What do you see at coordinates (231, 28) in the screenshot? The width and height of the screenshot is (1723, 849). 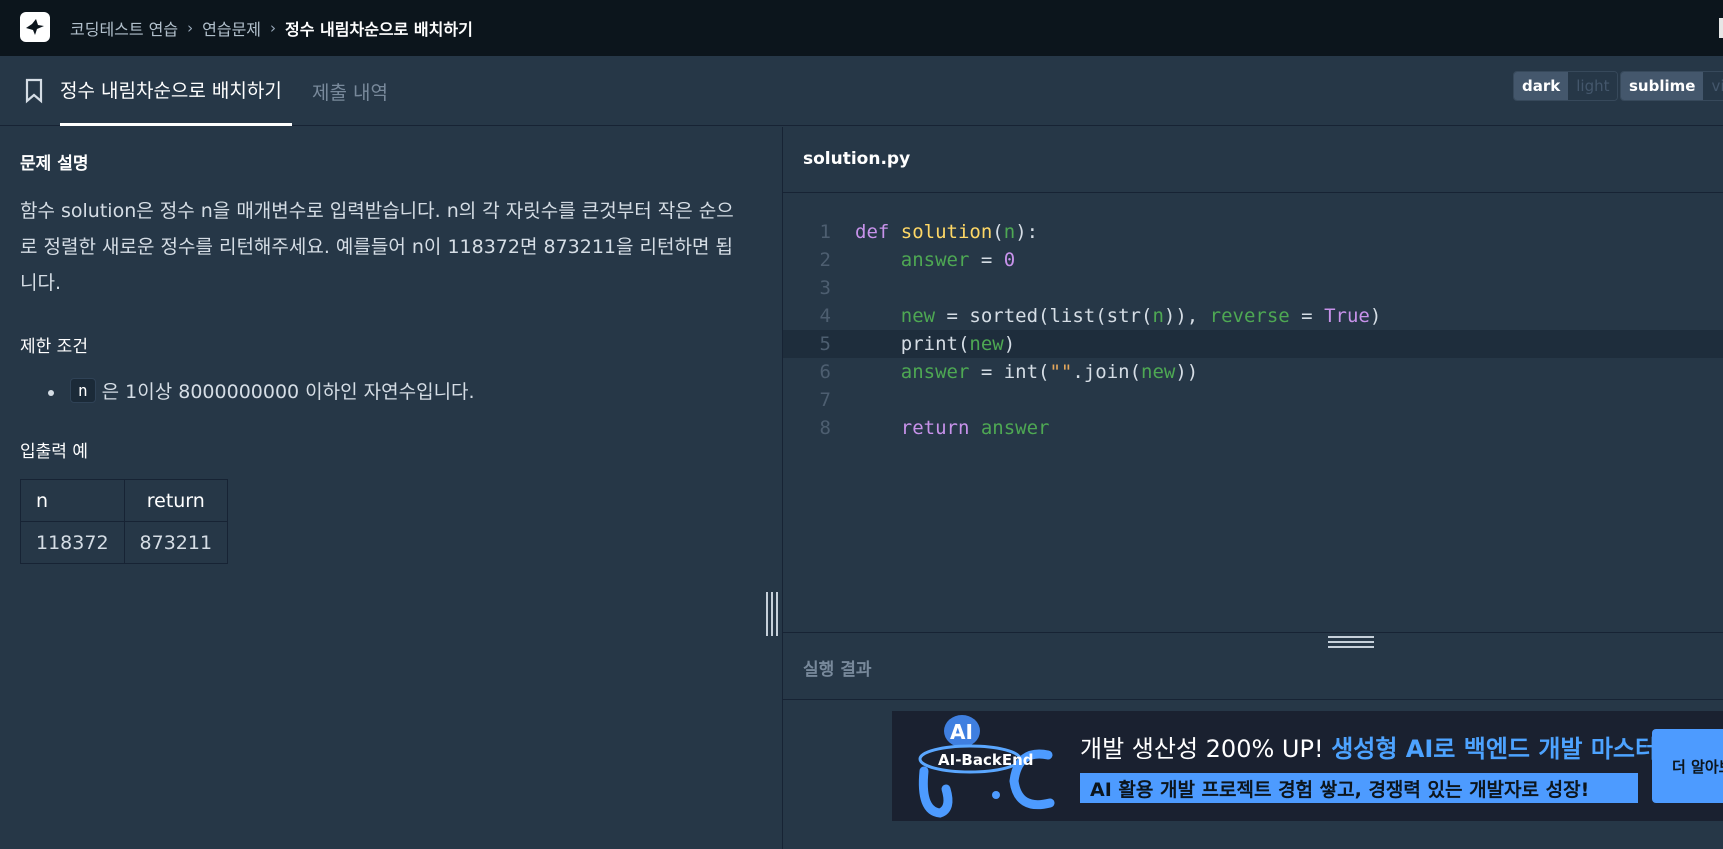 I see `breadcrumb-item-practice: 연습문제` at bounding box center [231, 28].